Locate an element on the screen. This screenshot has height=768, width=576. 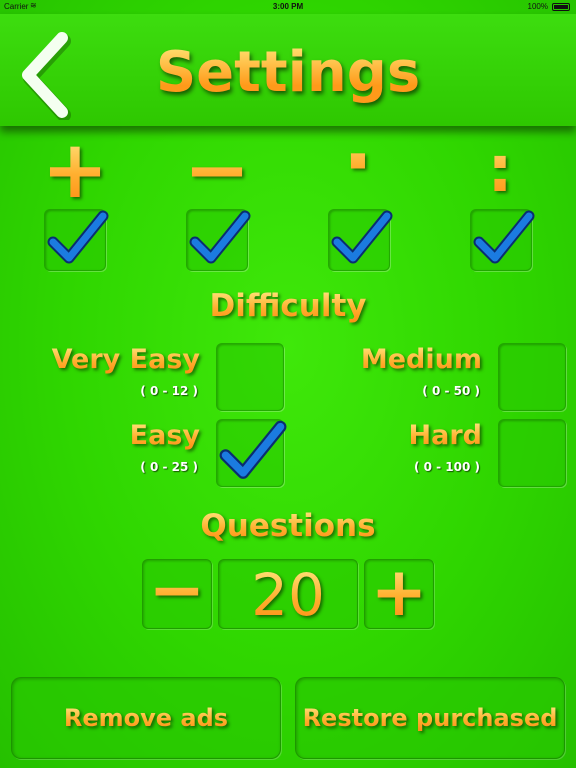
questions-count: 20 is located at coordinates (288, 595).